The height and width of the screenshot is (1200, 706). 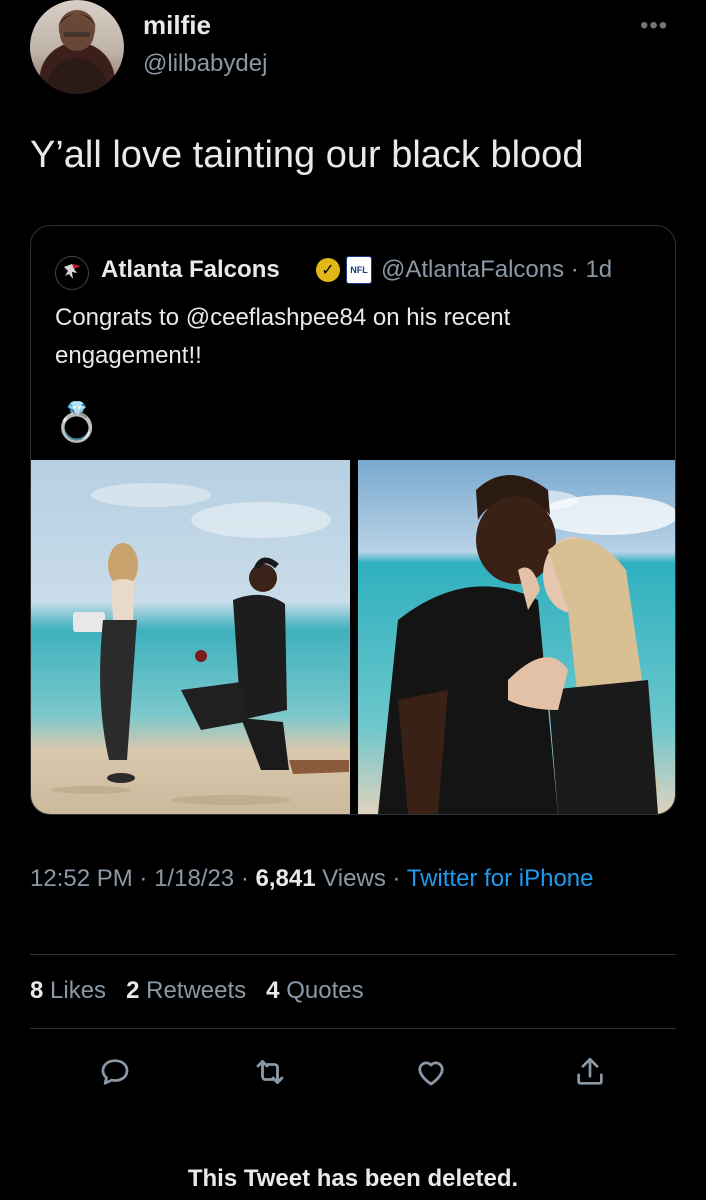 What do you see at coordinates (654, 26) in the screenshot?
I see `more-options-icon: •••` at bounding box center [654, 26].